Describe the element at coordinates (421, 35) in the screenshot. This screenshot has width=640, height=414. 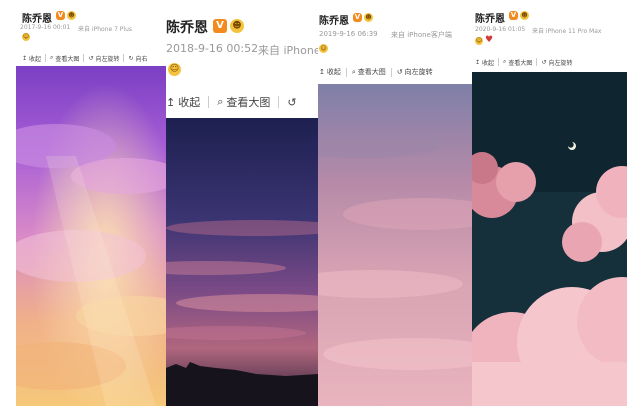
I see `post-source: 来自 iPhone客户端` at that location.